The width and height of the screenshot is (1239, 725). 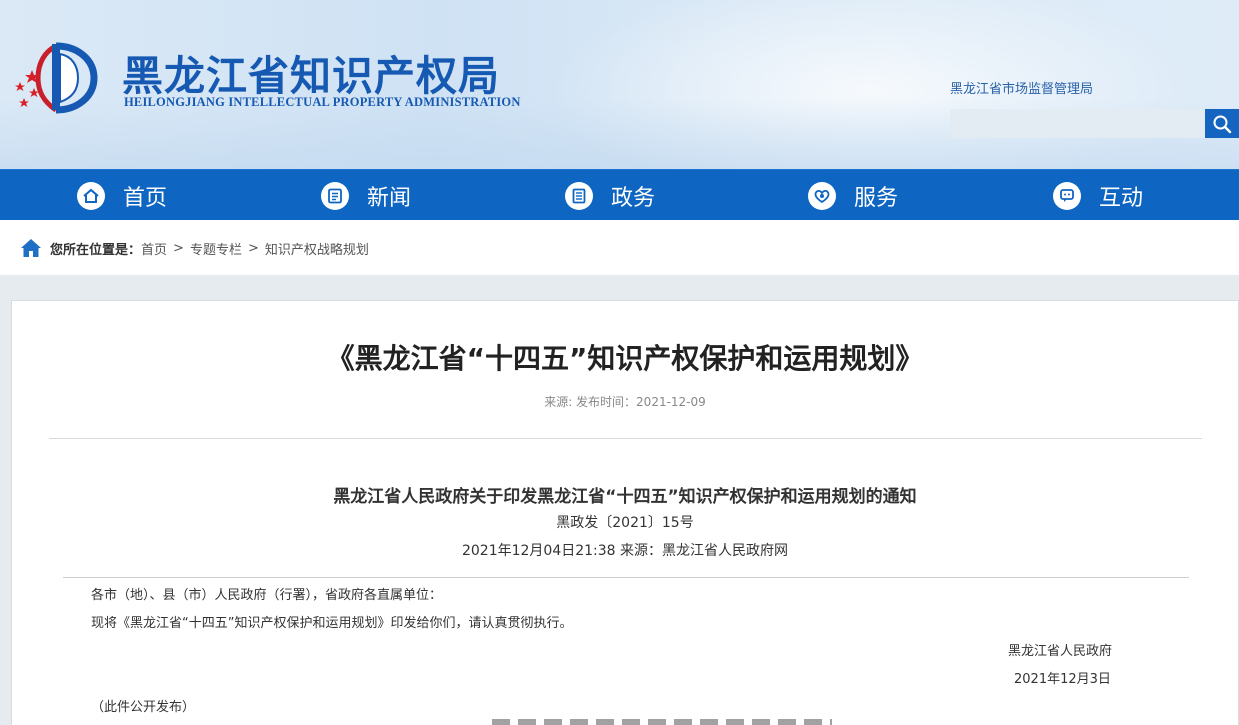 What do you see at coordinates (1067, 195) in the screenshot?
I see `interaction-icon` at bounding box center [1067, 195].